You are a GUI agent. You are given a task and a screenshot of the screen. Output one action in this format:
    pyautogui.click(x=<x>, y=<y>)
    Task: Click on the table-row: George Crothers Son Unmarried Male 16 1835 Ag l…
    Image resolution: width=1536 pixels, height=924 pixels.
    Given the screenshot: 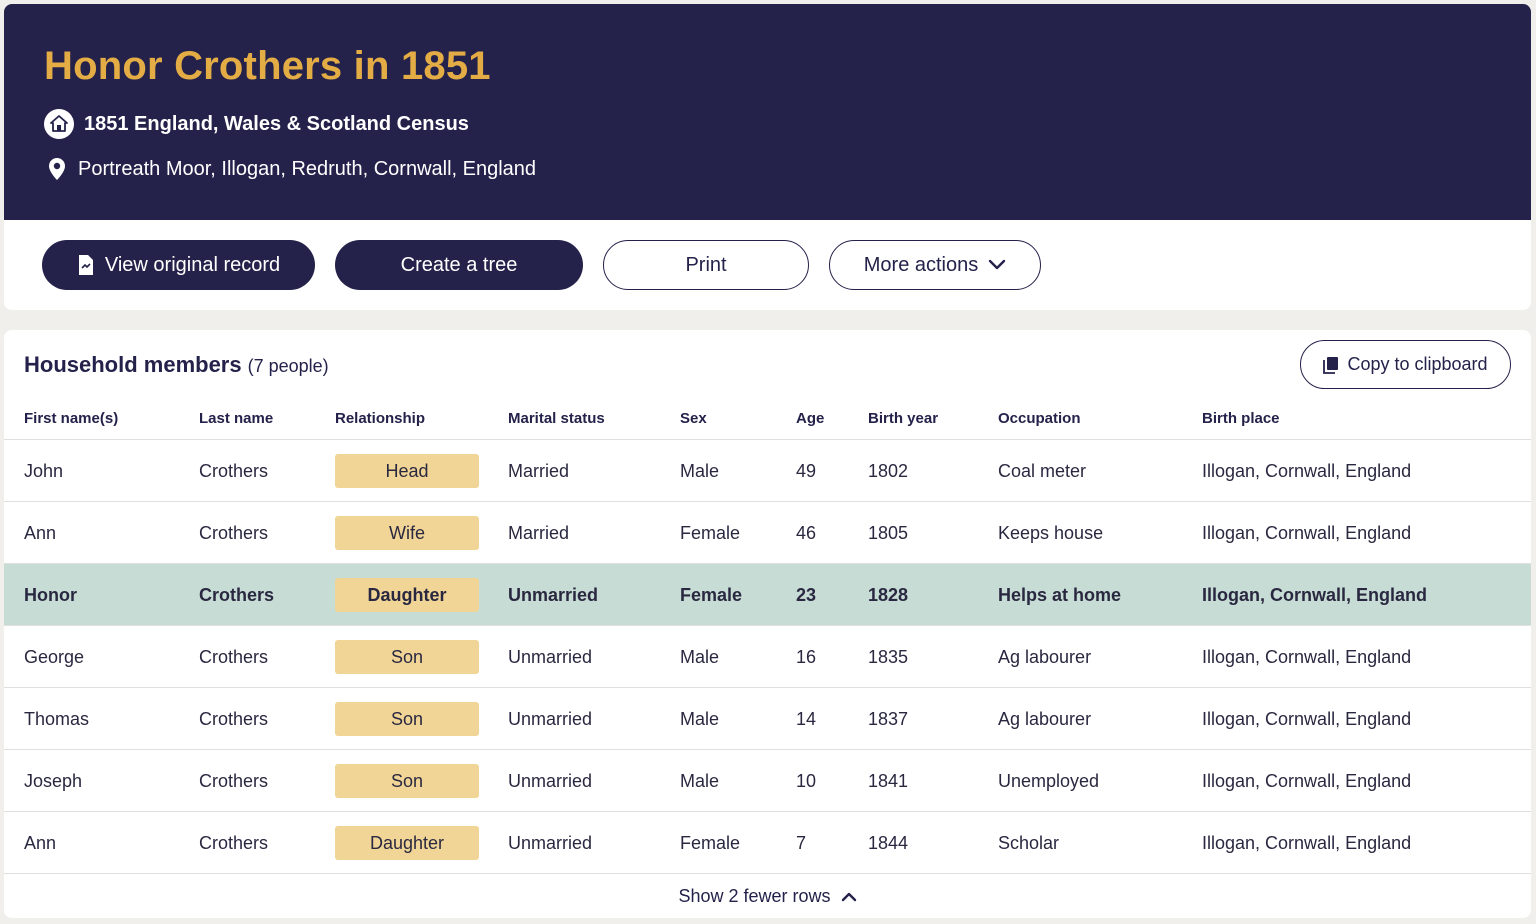 What is the action you would take?
    pyautogui.click(x=767, y=657)
    